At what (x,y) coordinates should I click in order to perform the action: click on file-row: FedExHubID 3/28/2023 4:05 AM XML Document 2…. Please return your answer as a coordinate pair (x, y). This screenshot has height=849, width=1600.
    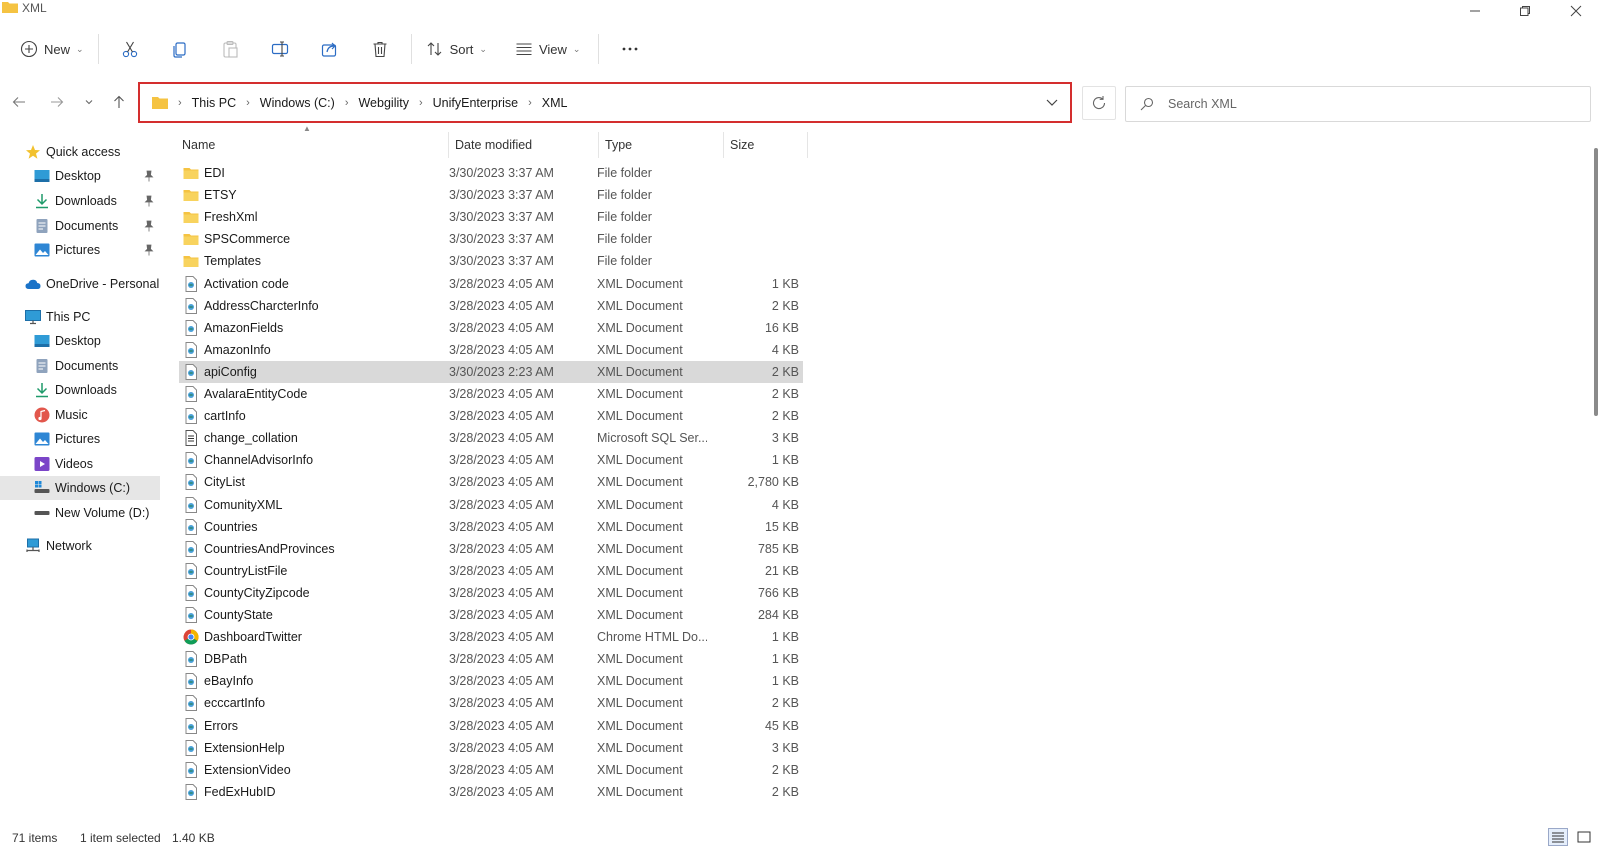
    Looking at the image, I should click on (491, 792).